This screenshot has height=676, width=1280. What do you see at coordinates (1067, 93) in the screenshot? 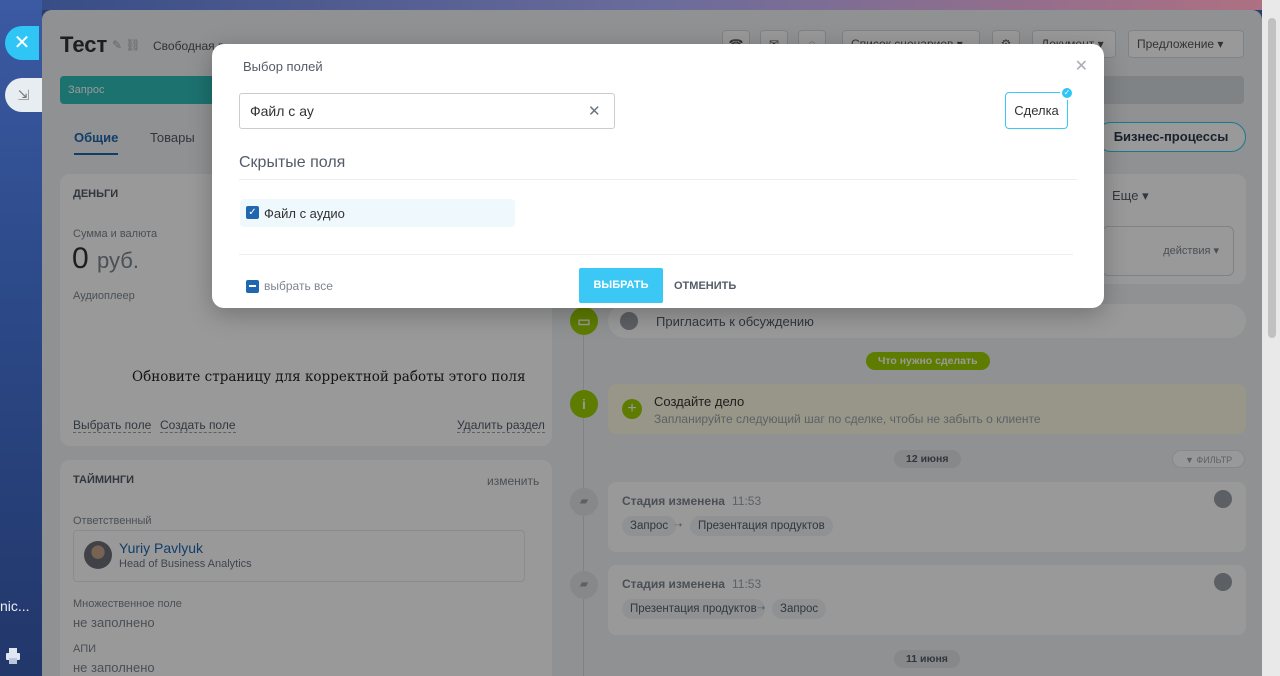
I see `selected-check-icon: ✓` at bounding box center [1067, 93].